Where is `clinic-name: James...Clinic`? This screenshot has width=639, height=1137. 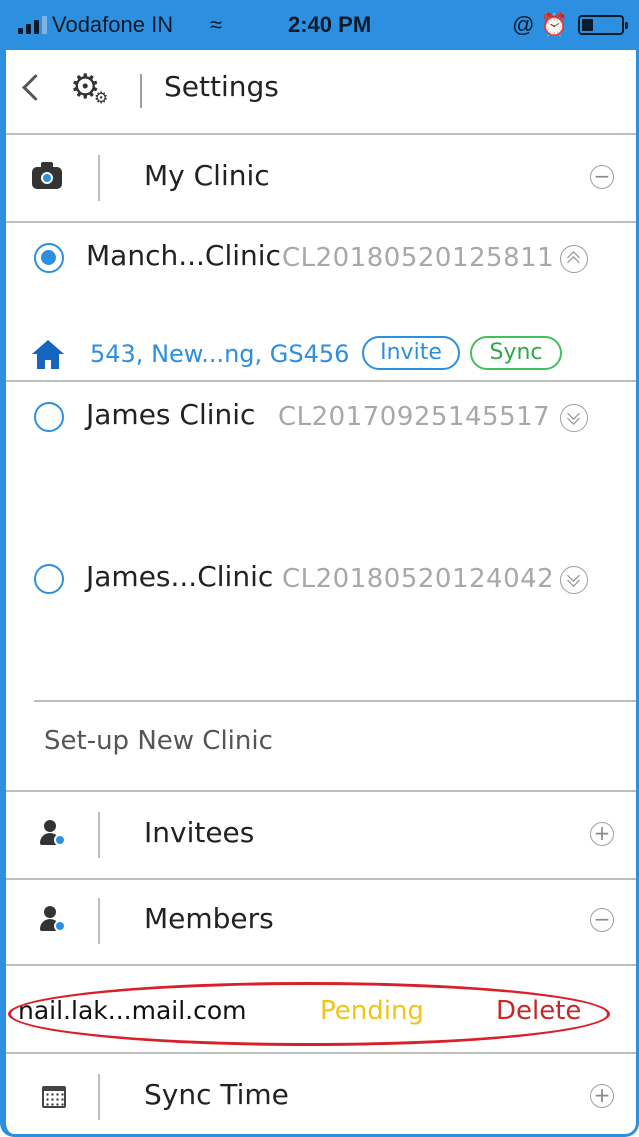 clinic-name: James...Clinic is located at coordinates (180, 576).